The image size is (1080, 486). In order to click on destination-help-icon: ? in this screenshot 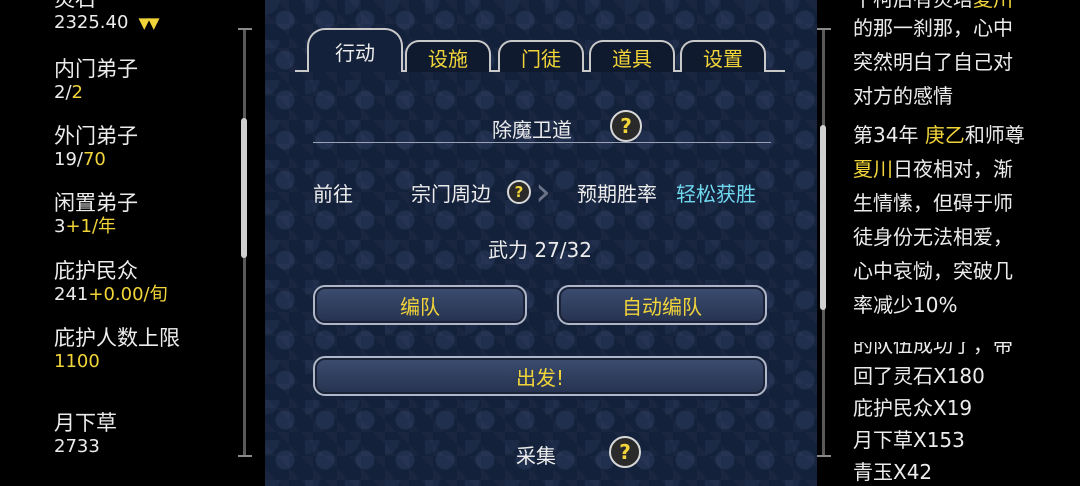, I will do `click(519, 192)`.